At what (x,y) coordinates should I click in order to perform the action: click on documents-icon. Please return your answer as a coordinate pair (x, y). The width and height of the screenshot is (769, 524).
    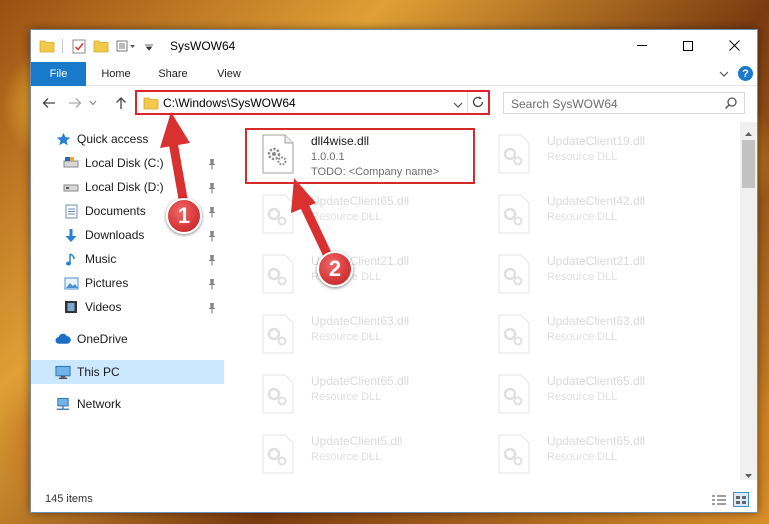
    Looking at the image, I should click on (71, 211).